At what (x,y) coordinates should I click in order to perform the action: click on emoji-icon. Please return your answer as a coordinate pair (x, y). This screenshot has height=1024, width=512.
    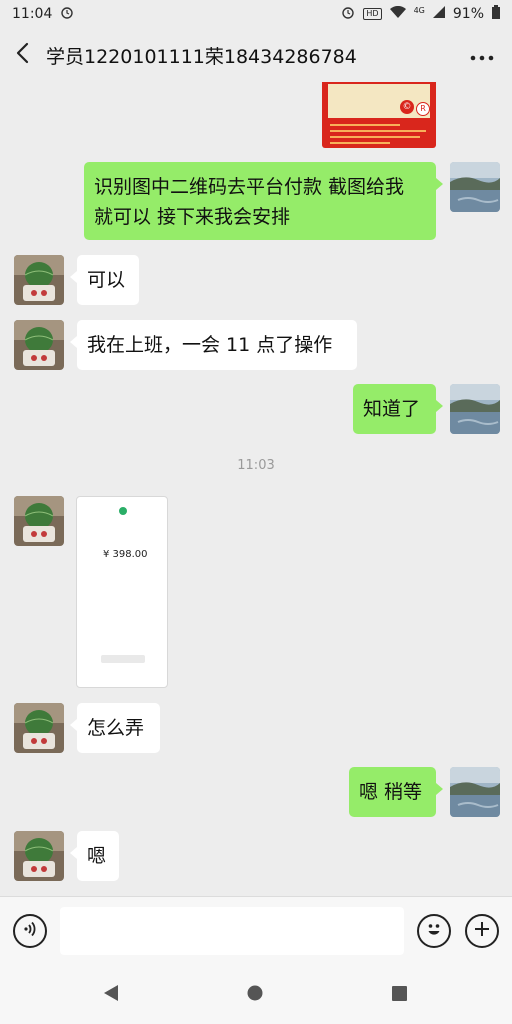
    Looking at the image, I should click on (434, 931).